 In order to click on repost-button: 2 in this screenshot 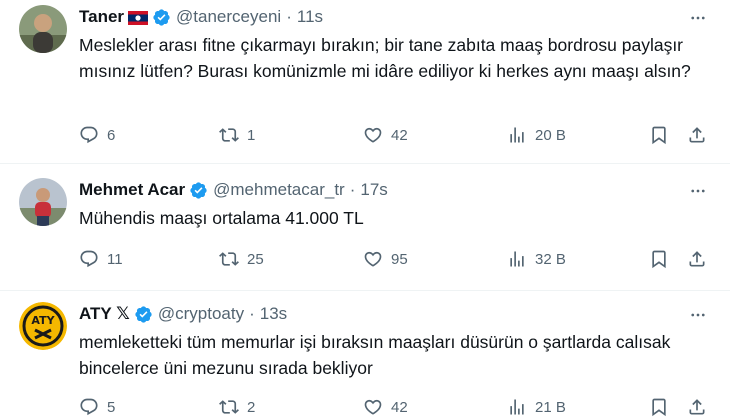, I will do `click(237, 407)`.